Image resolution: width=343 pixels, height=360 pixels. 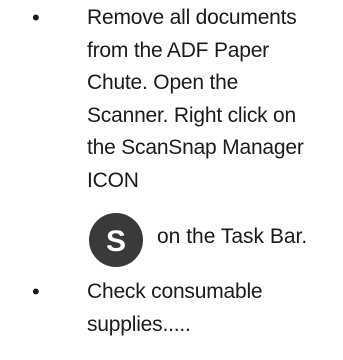 I want to click on svg-text: S, so click(x=116, y=241).